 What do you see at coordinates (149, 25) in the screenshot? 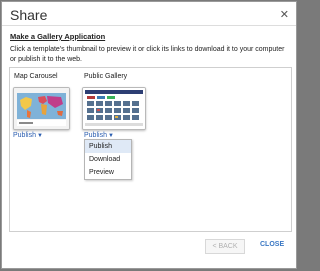
I see `title-divider` at bounding box center [149, 25].